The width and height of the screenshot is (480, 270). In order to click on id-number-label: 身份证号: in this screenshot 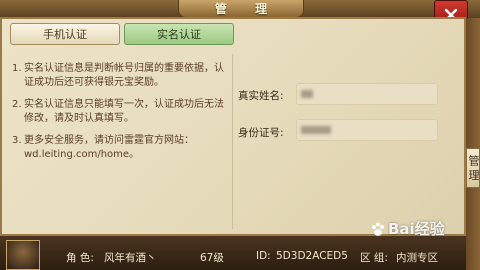, I will do `click(261, 133)`.